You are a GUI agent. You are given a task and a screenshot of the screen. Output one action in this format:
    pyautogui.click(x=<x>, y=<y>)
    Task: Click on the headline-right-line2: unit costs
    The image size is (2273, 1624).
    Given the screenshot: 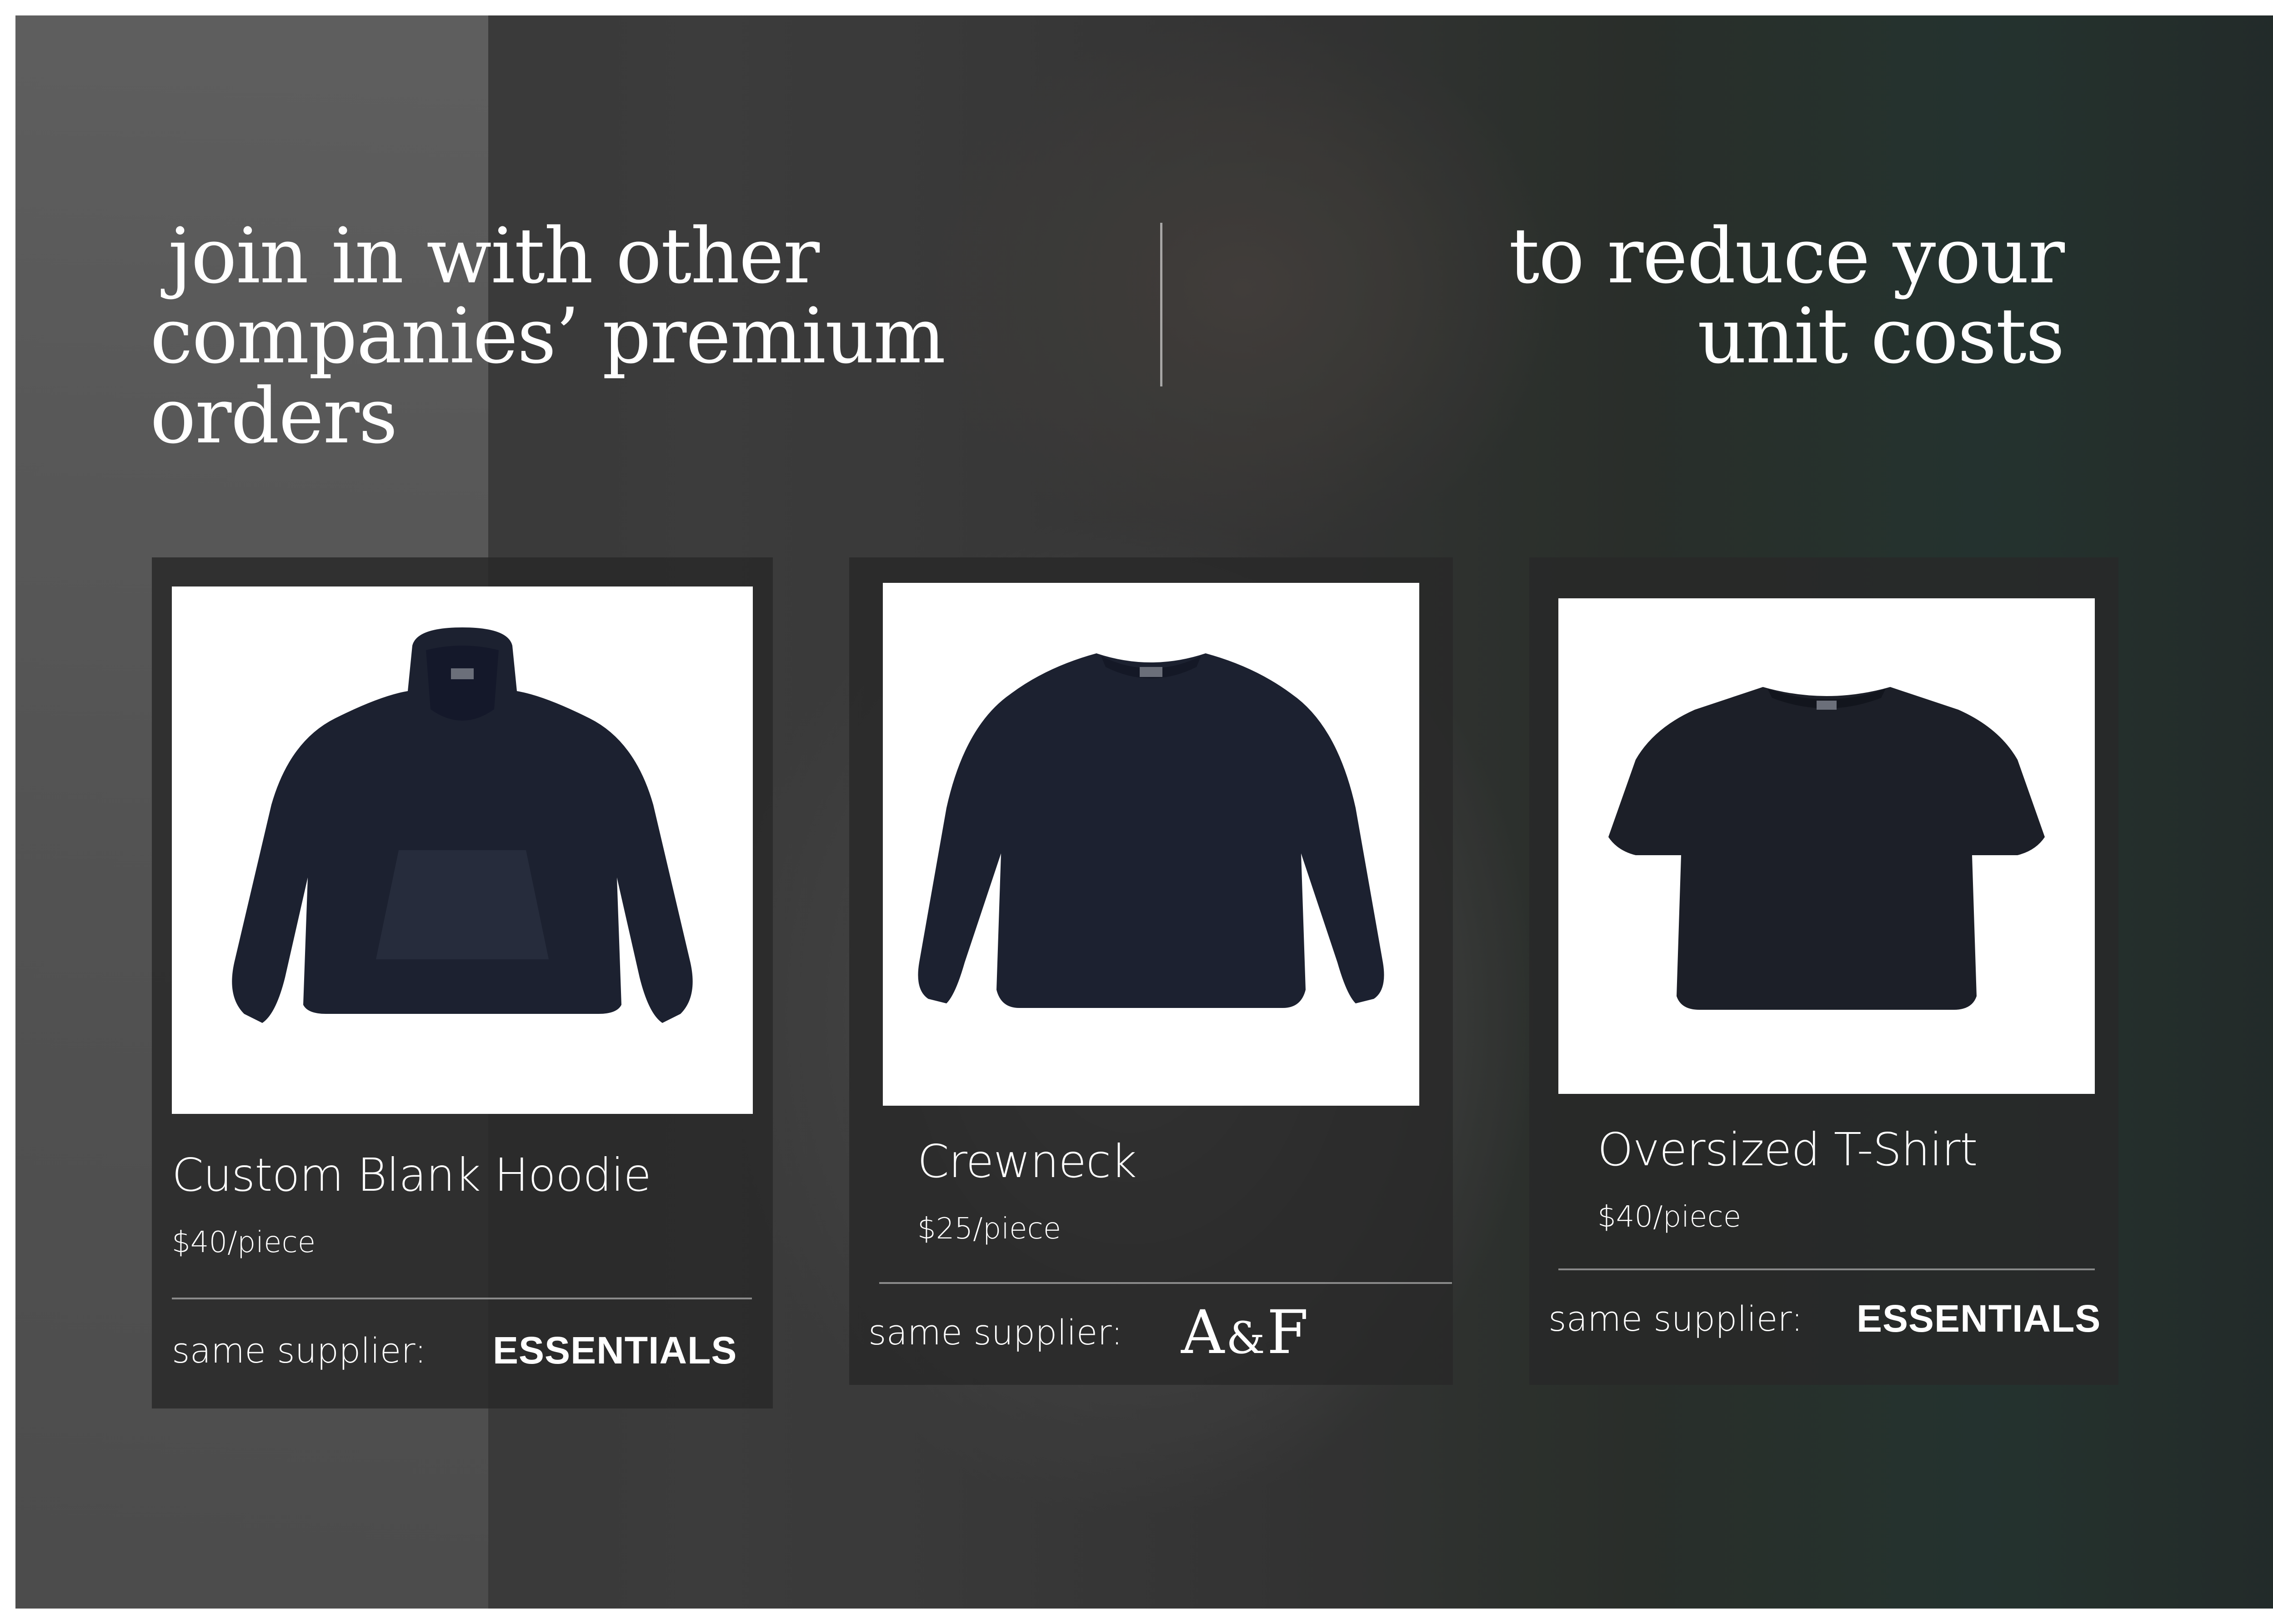 What is the action you would take?
    pyautogui.click(x=1881, y=336)
    